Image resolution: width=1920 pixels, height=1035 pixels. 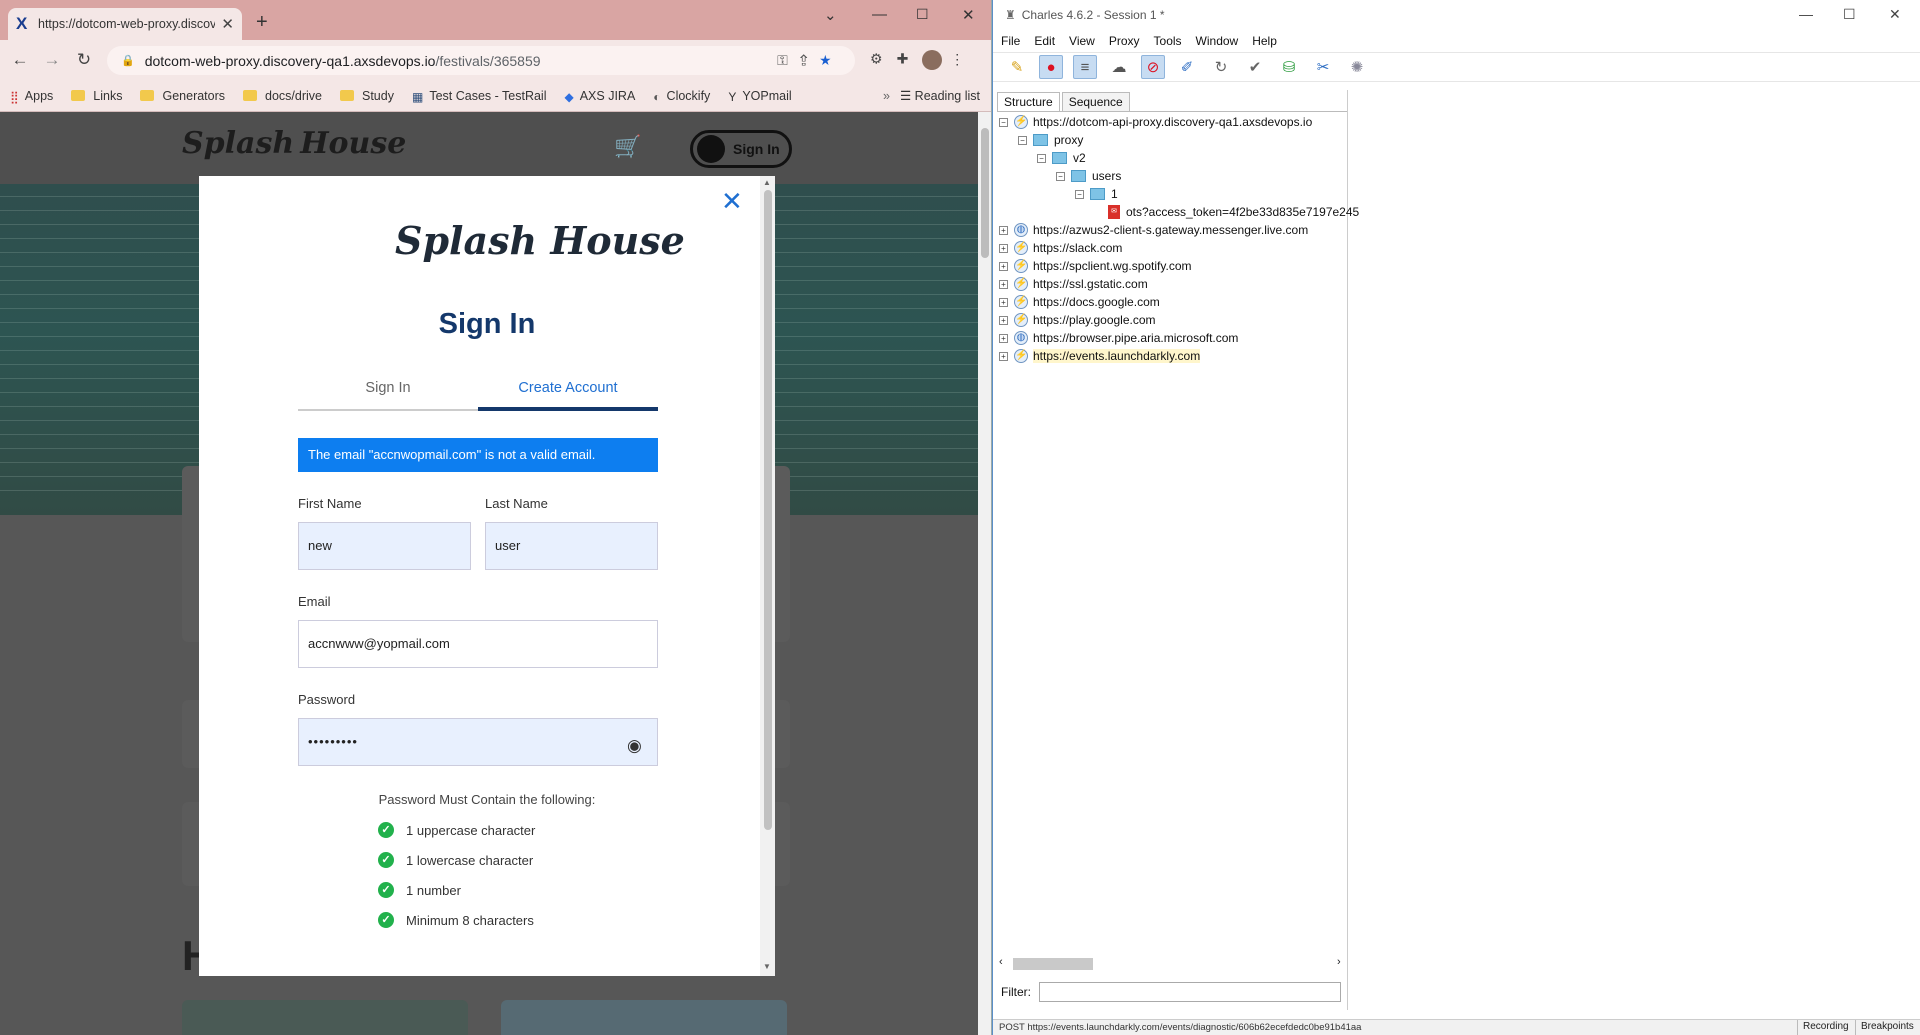 What do you see at coordinates (1119, 67) in the screenshot?
I see `turtle-icon: ☁` at bounding box center [1119, 67].